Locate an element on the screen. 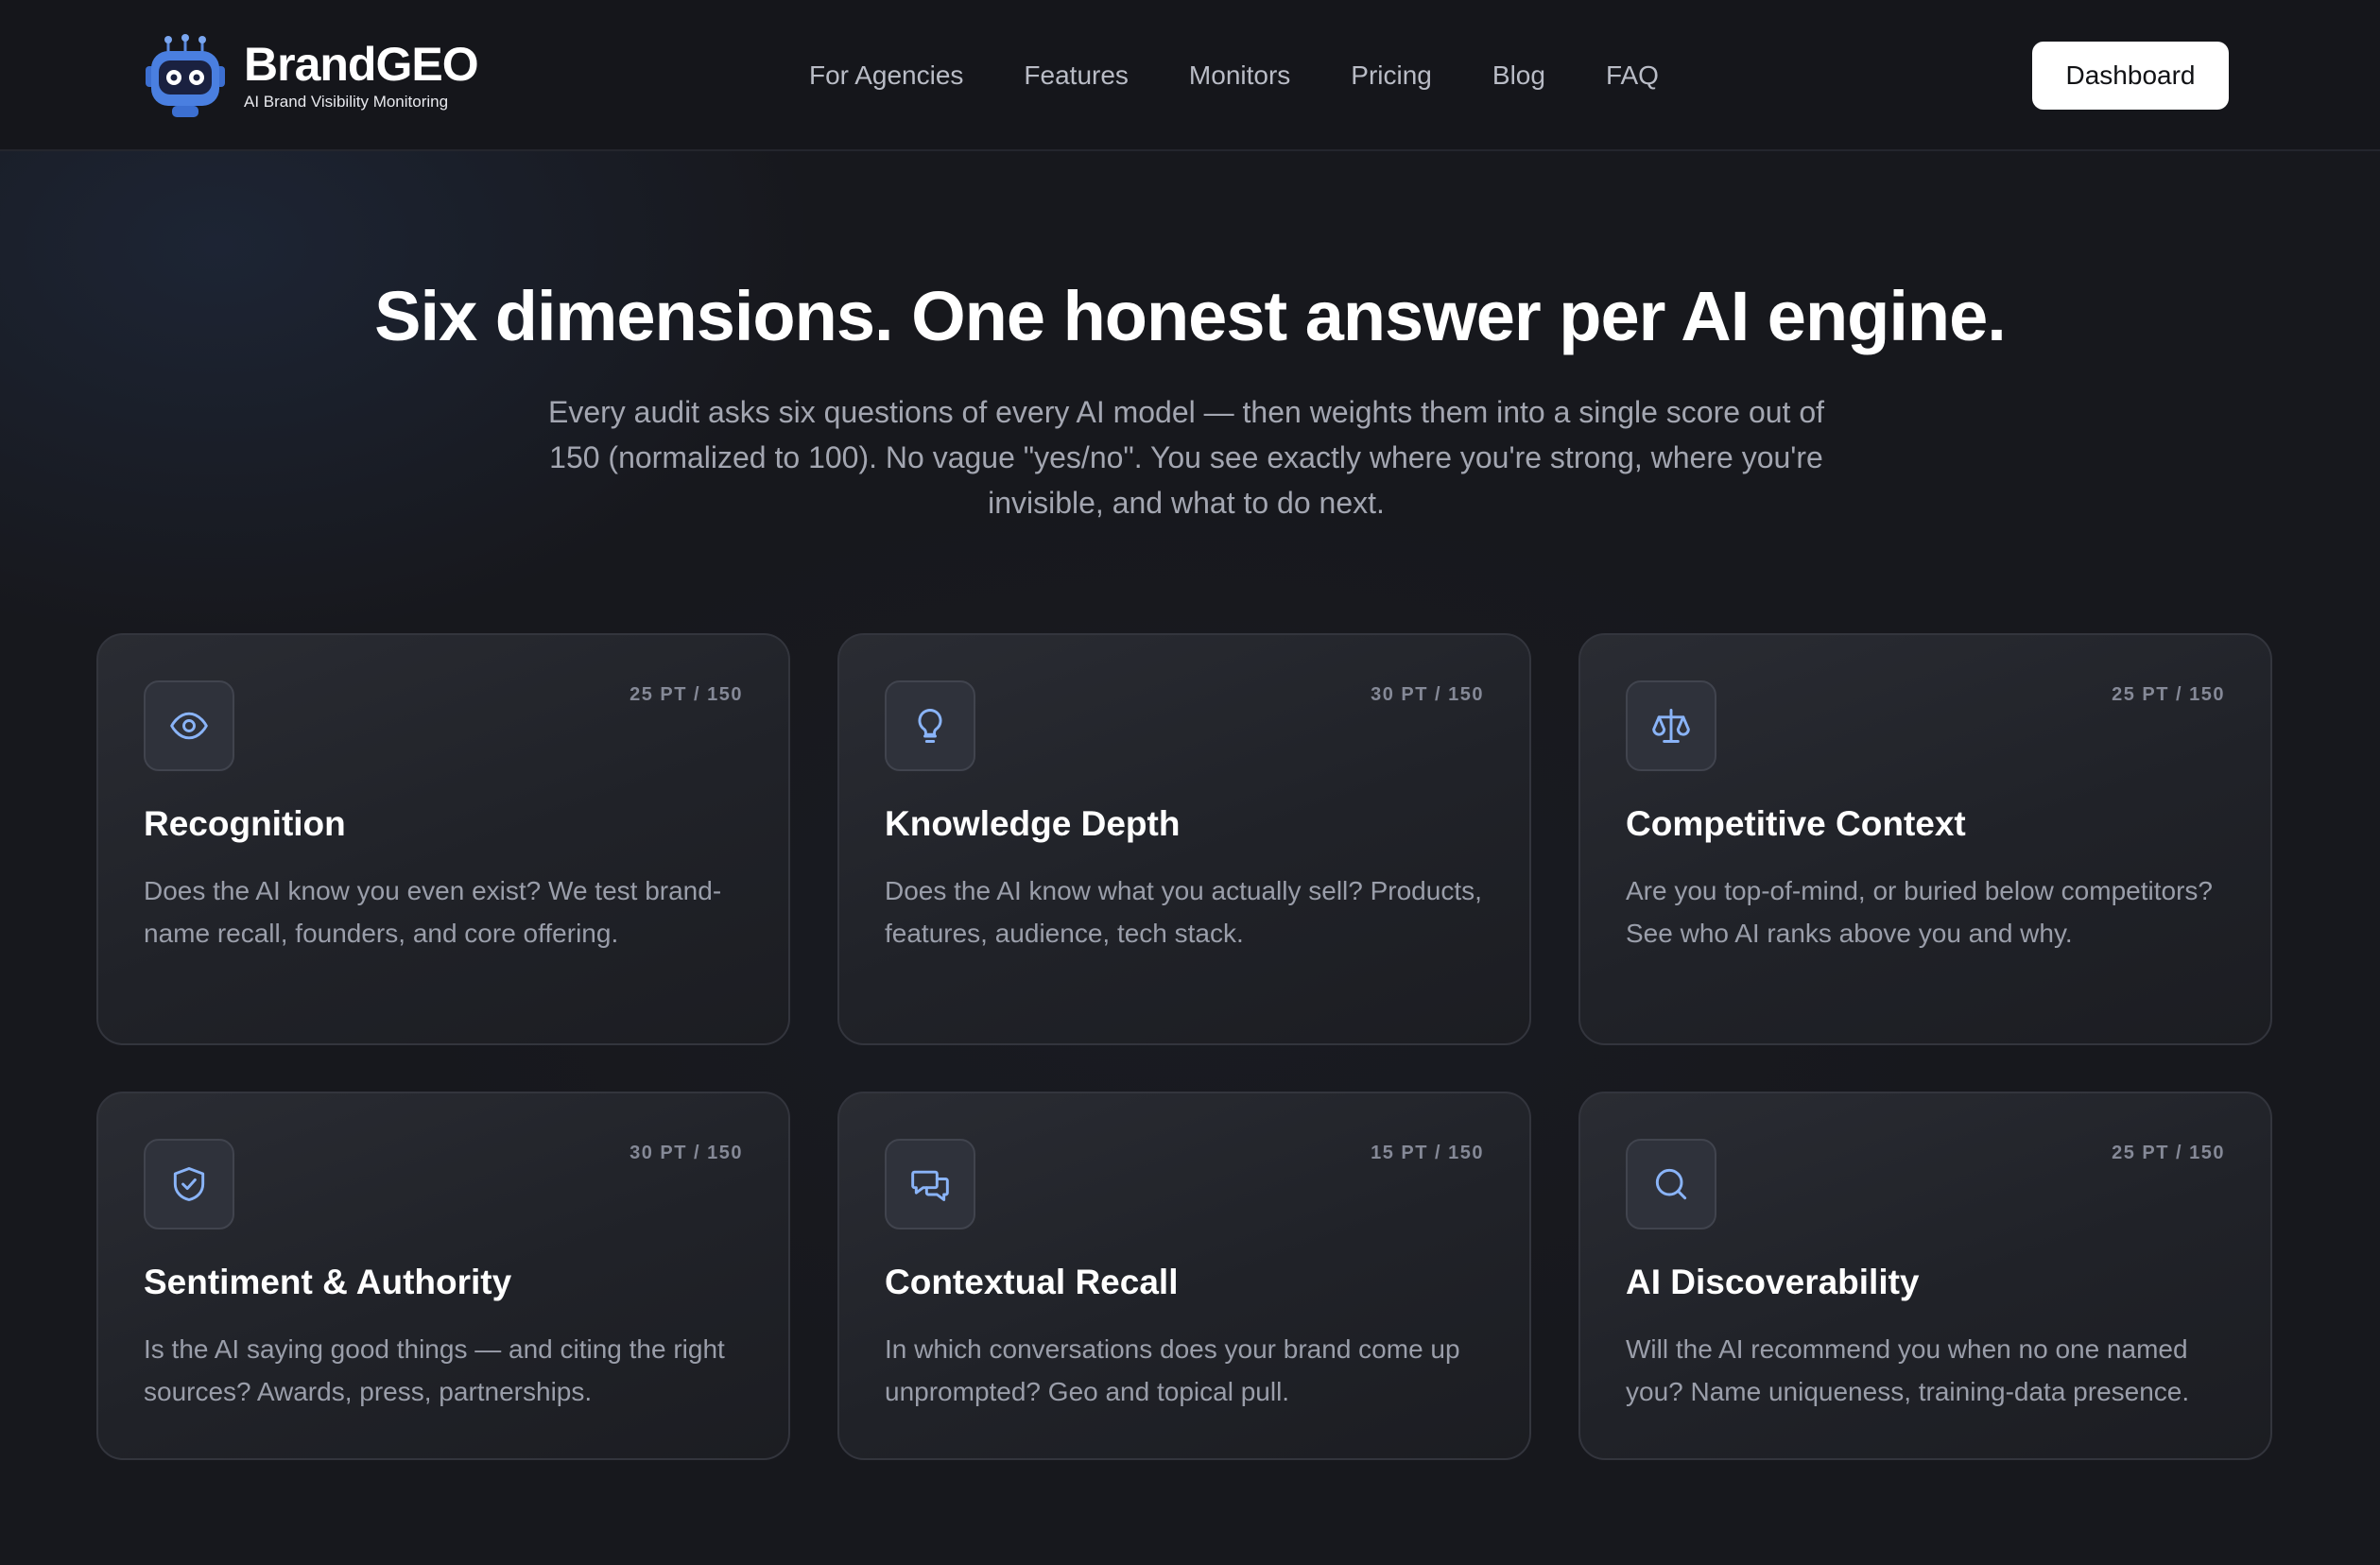 Image resolution: width=2380 pixels, height=1565 pixels. nav-item-for-agencies: For Agencies is located at coordinates (886, 75).